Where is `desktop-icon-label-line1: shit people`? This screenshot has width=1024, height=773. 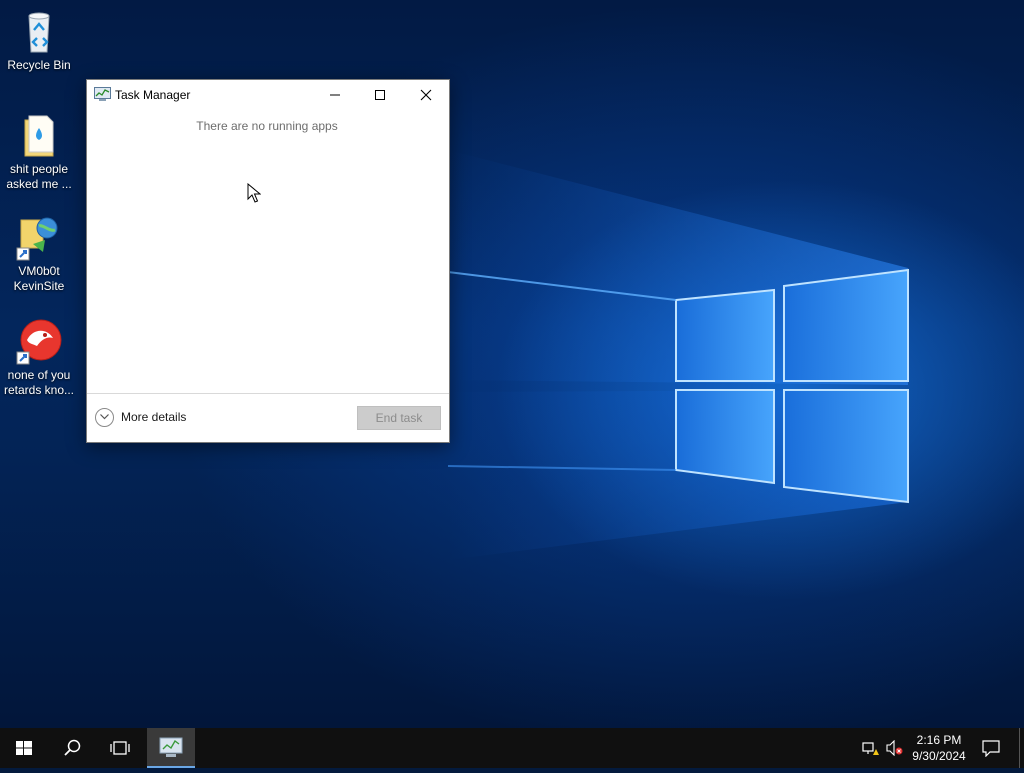 desktop-icon-label-line1: shit people is located at coordinates (39, 169).